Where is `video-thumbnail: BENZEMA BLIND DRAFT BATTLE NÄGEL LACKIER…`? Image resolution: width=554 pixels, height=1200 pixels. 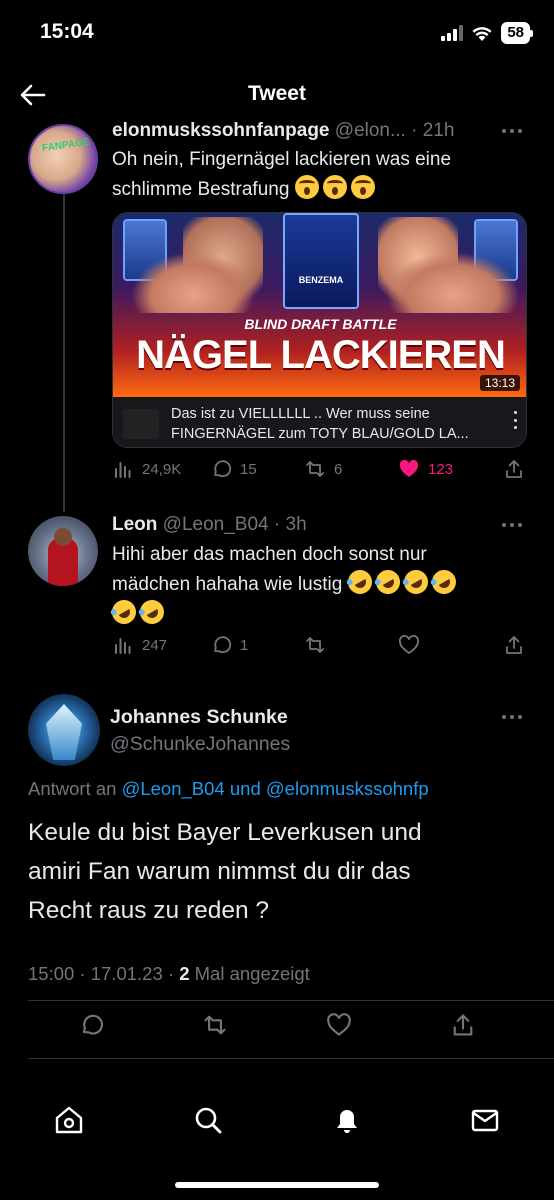
video-thumbnail: BENZEMA BLIND DRAFT BATTLE NÄGEL LACKIER… is located at coordinates (319, 305).